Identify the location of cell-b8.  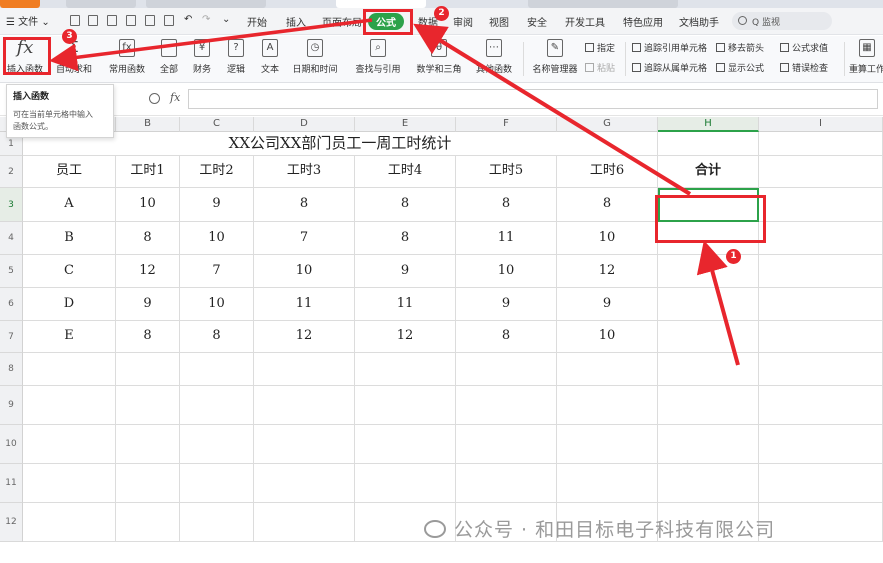
(148, 369).